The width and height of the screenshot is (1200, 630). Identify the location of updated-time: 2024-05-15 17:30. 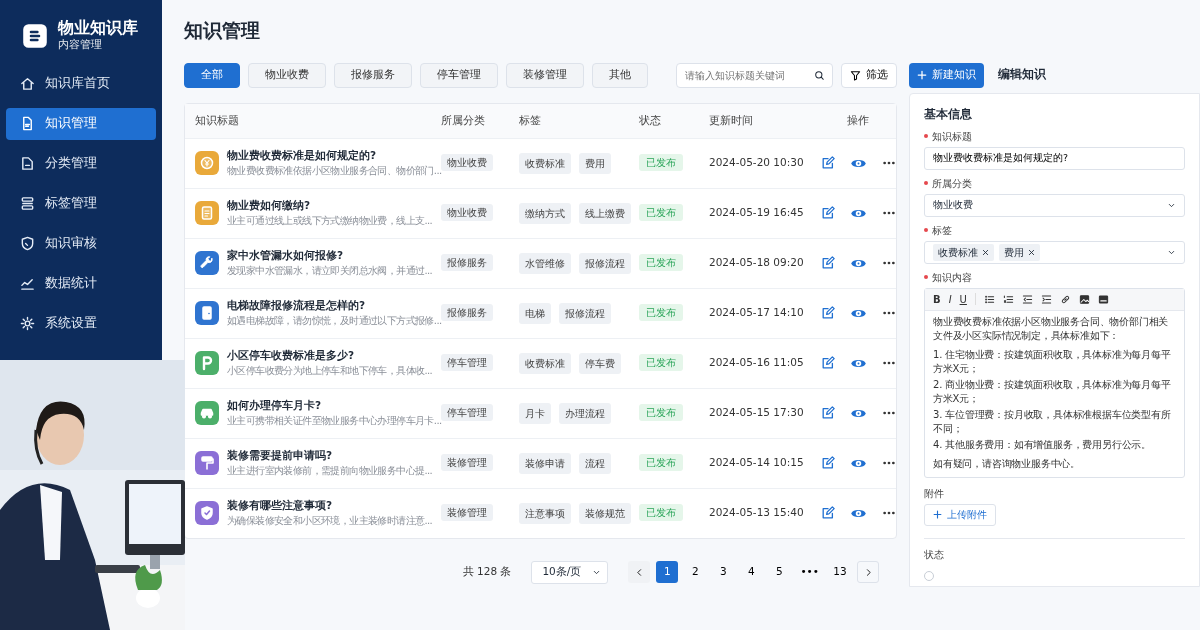
(756, 411).